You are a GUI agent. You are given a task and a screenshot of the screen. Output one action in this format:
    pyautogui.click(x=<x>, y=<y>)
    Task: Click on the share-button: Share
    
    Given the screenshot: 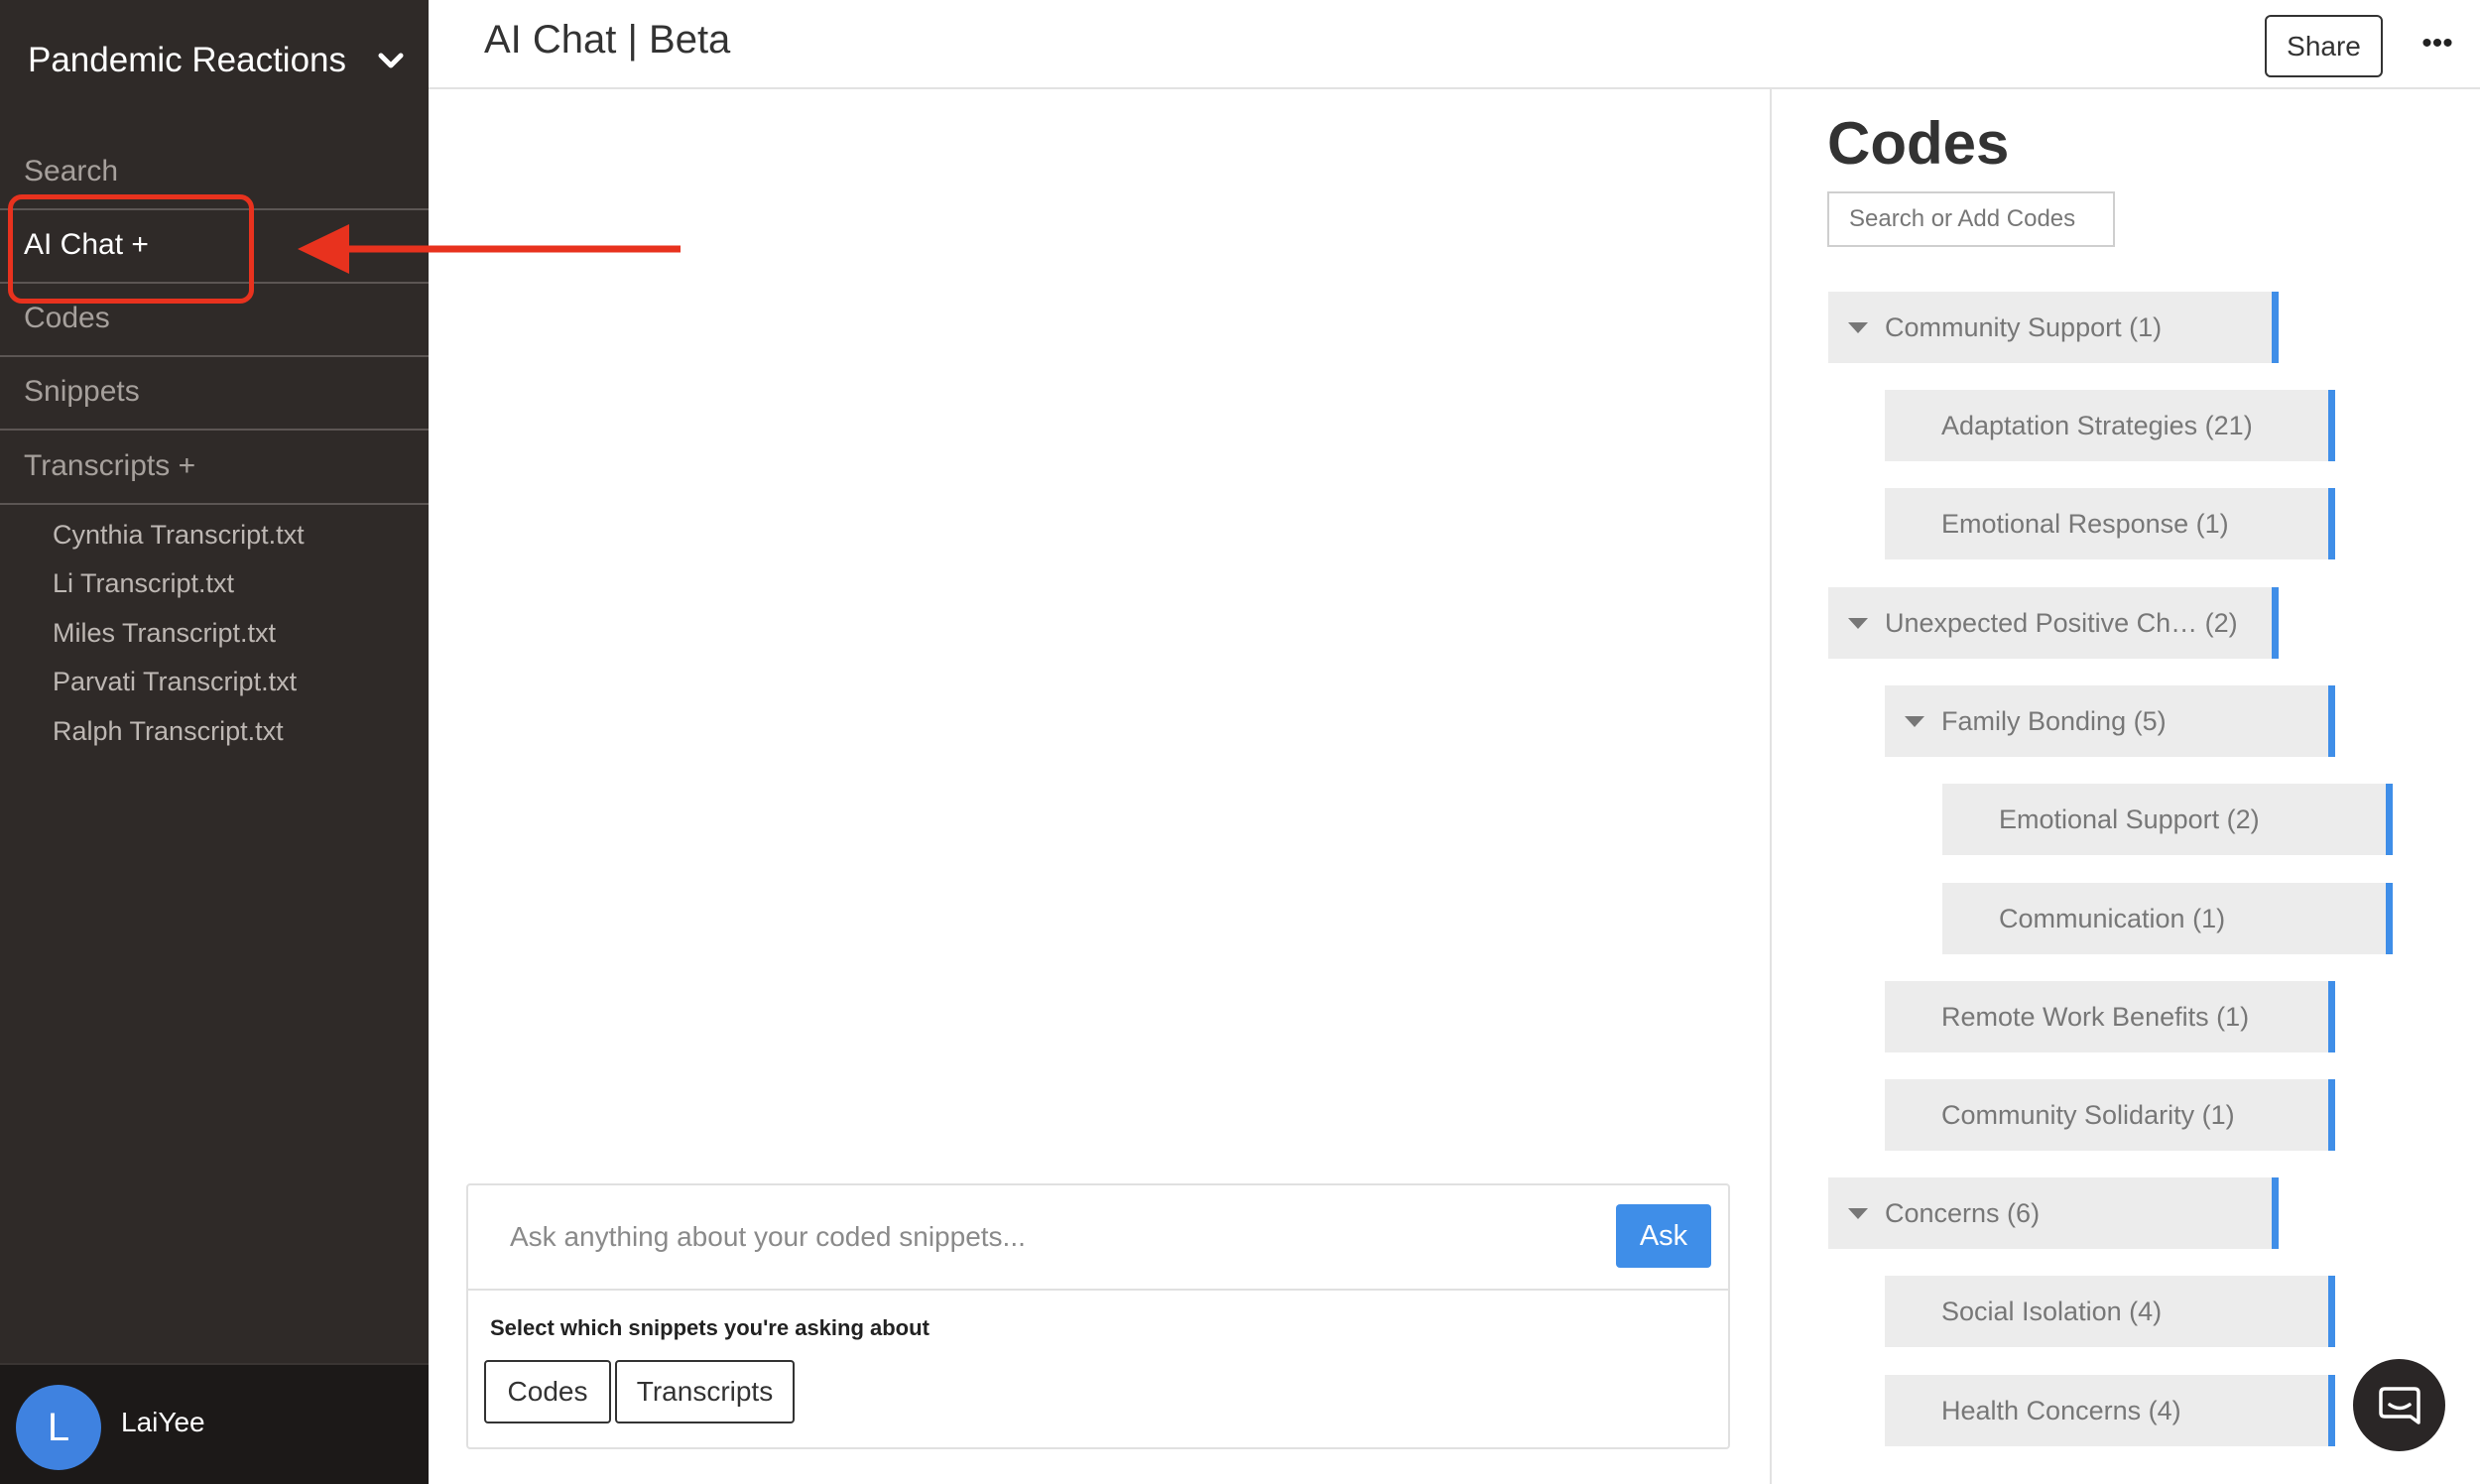 What is the action you would take?
    pyautogui.click(x=2324, y=46)
    